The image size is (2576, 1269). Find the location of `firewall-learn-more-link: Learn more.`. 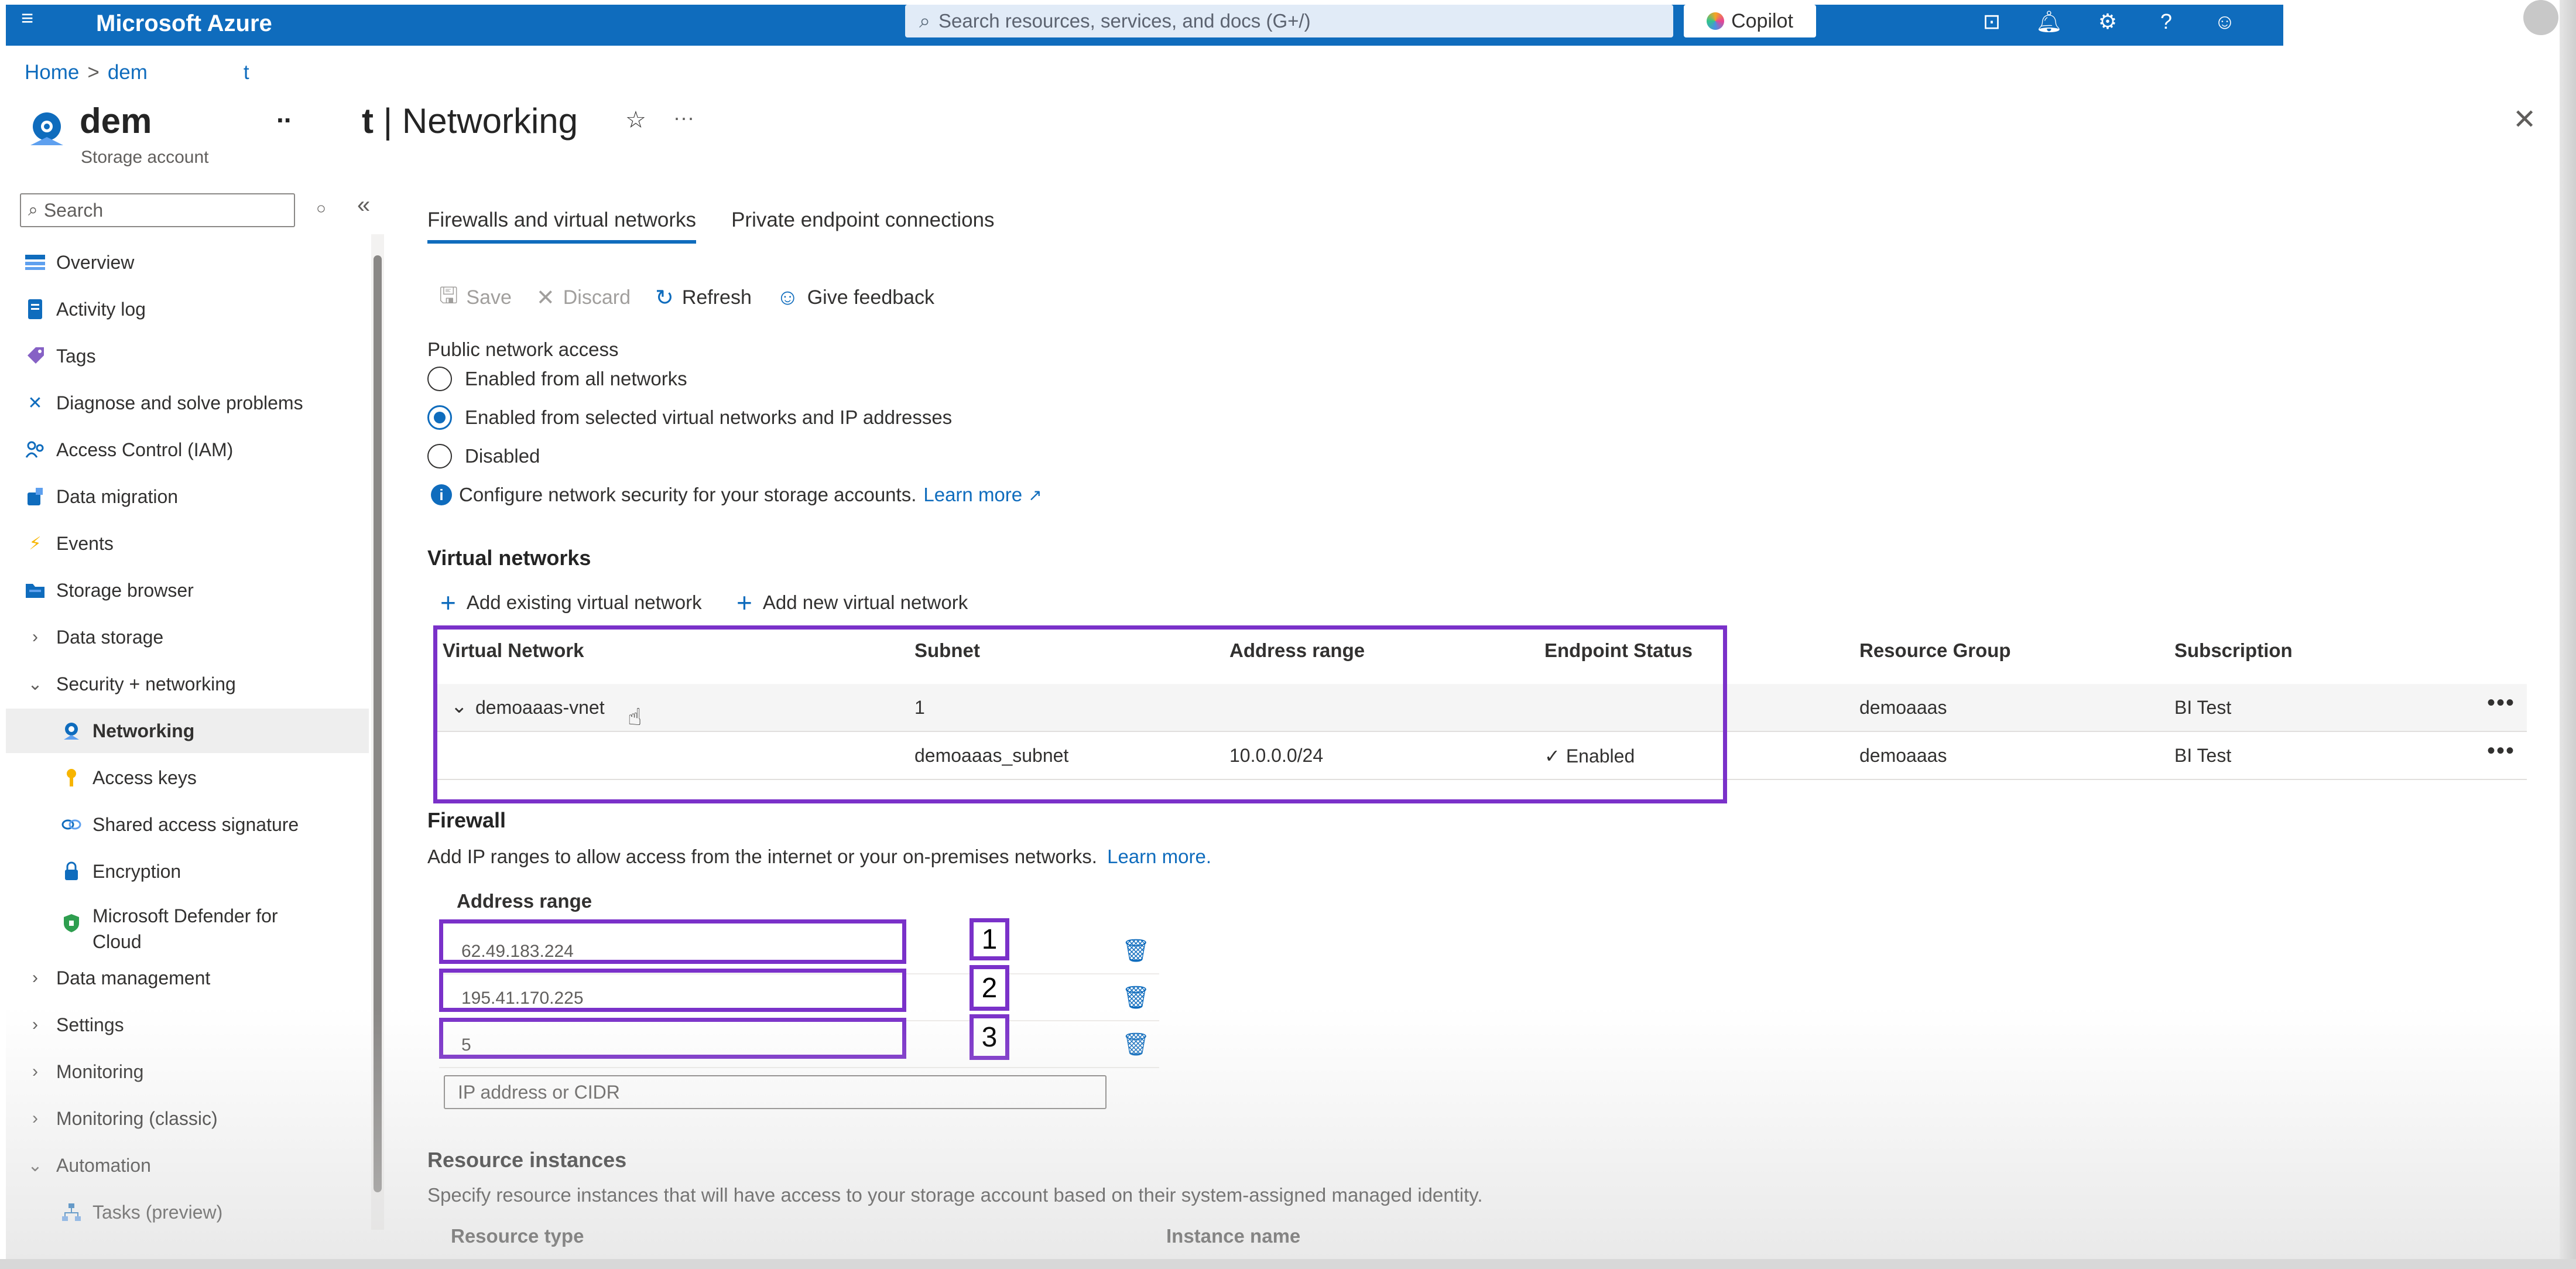

firewall-learn-more-link: Learn more. is located at coordinates (1159, 856).